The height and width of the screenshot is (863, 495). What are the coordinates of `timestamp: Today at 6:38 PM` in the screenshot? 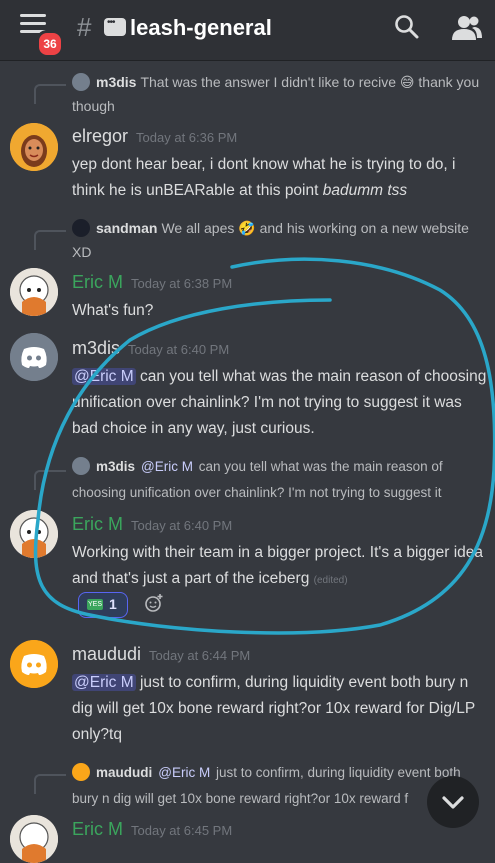 It's located at (182, 283).